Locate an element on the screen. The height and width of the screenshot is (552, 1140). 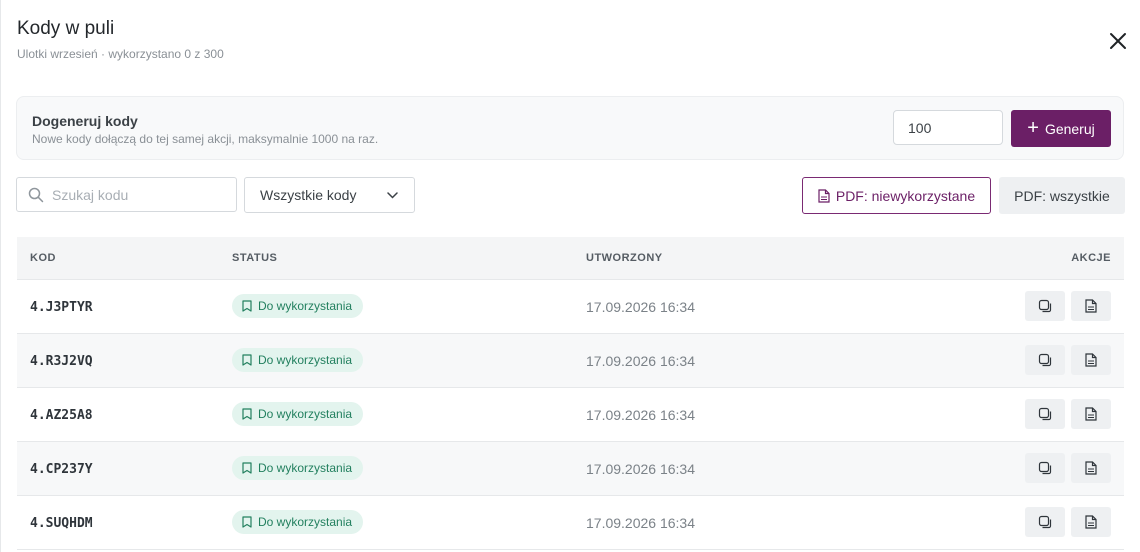
column-header-created: UTWORZONY is located at coordinates (624, 258).